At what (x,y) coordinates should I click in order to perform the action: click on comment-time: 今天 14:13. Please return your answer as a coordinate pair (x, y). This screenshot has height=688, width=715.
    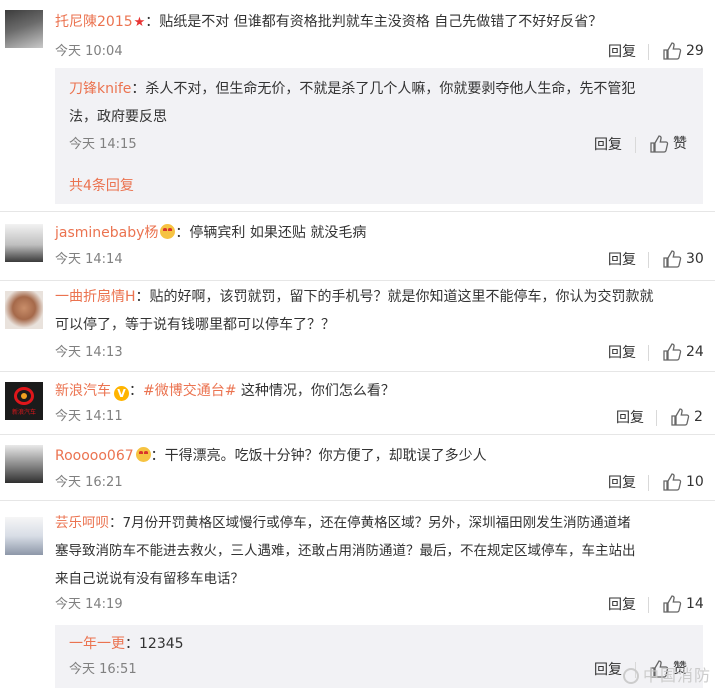
    Looking at the image, I should click on (89, 352).